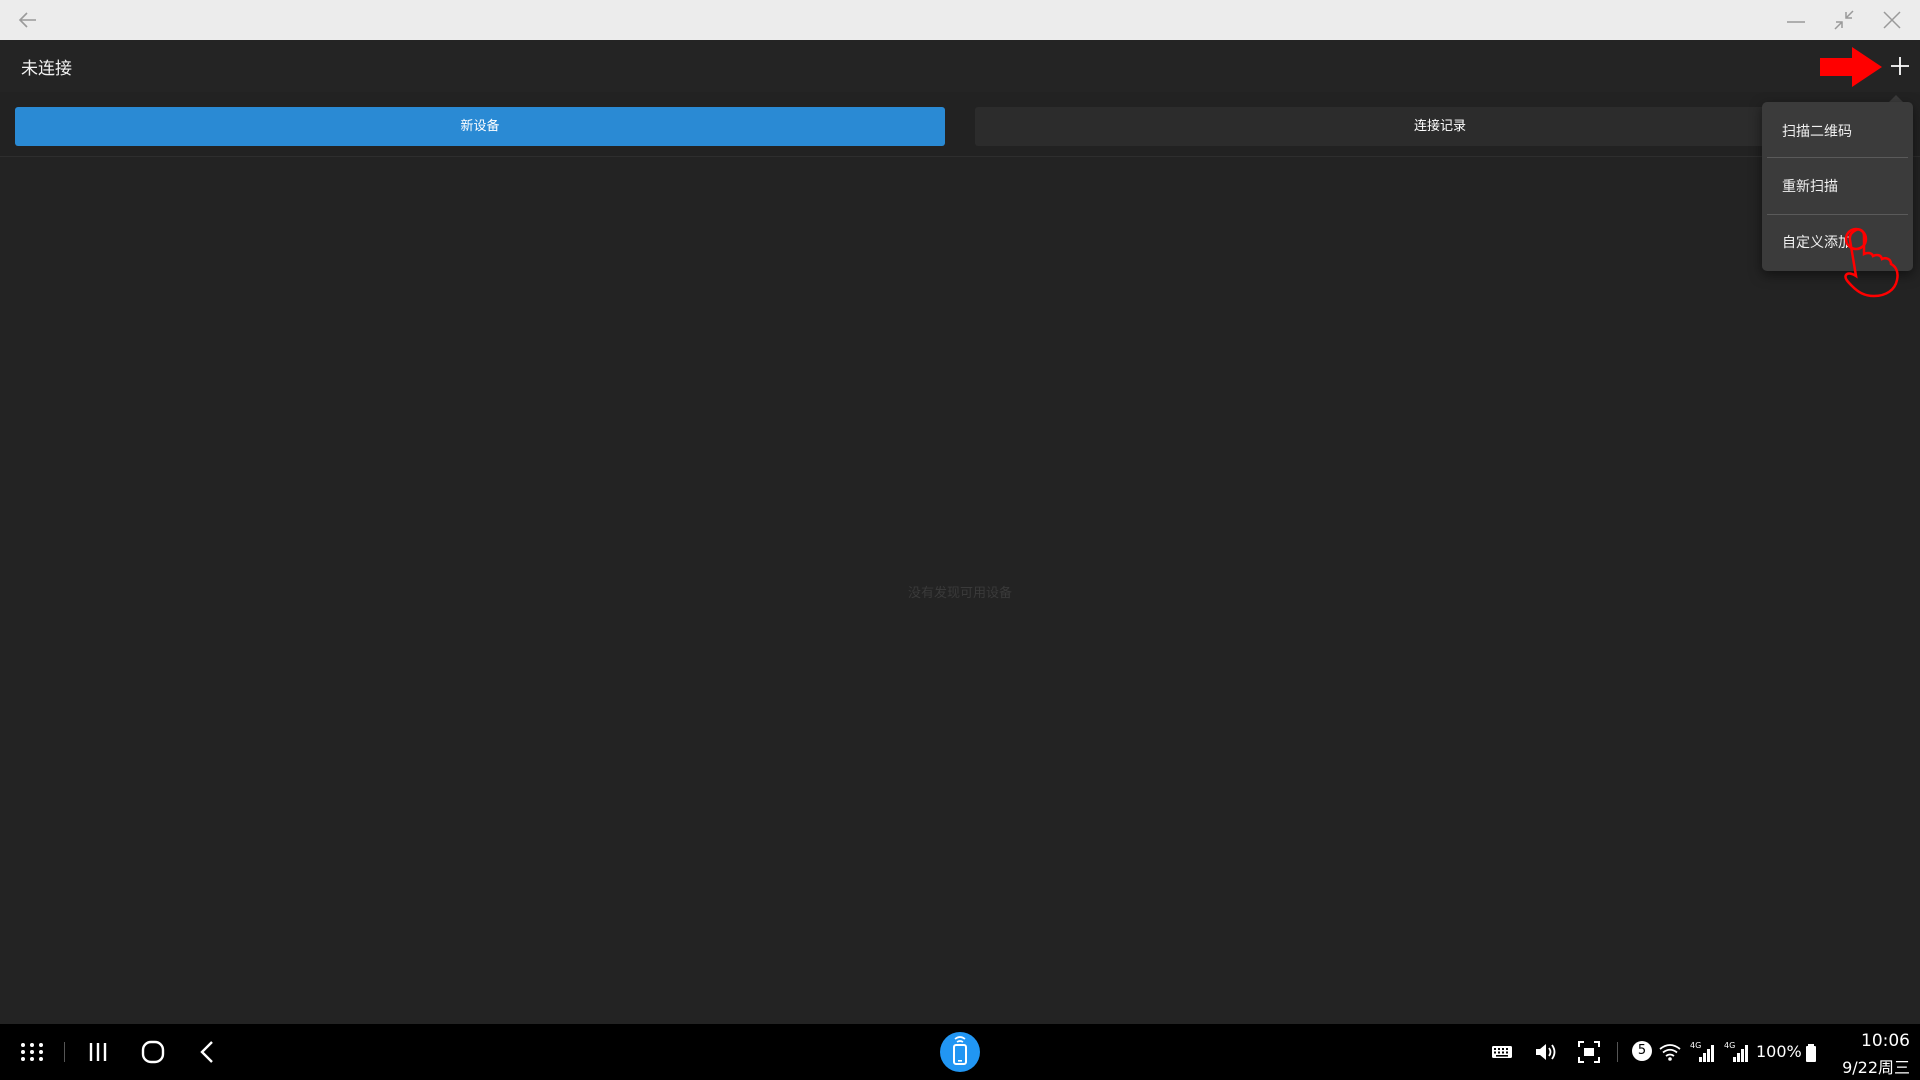 This screenshot has height=1080, width=1920. I want to click on arrow-left-icon, so click(27, 20).